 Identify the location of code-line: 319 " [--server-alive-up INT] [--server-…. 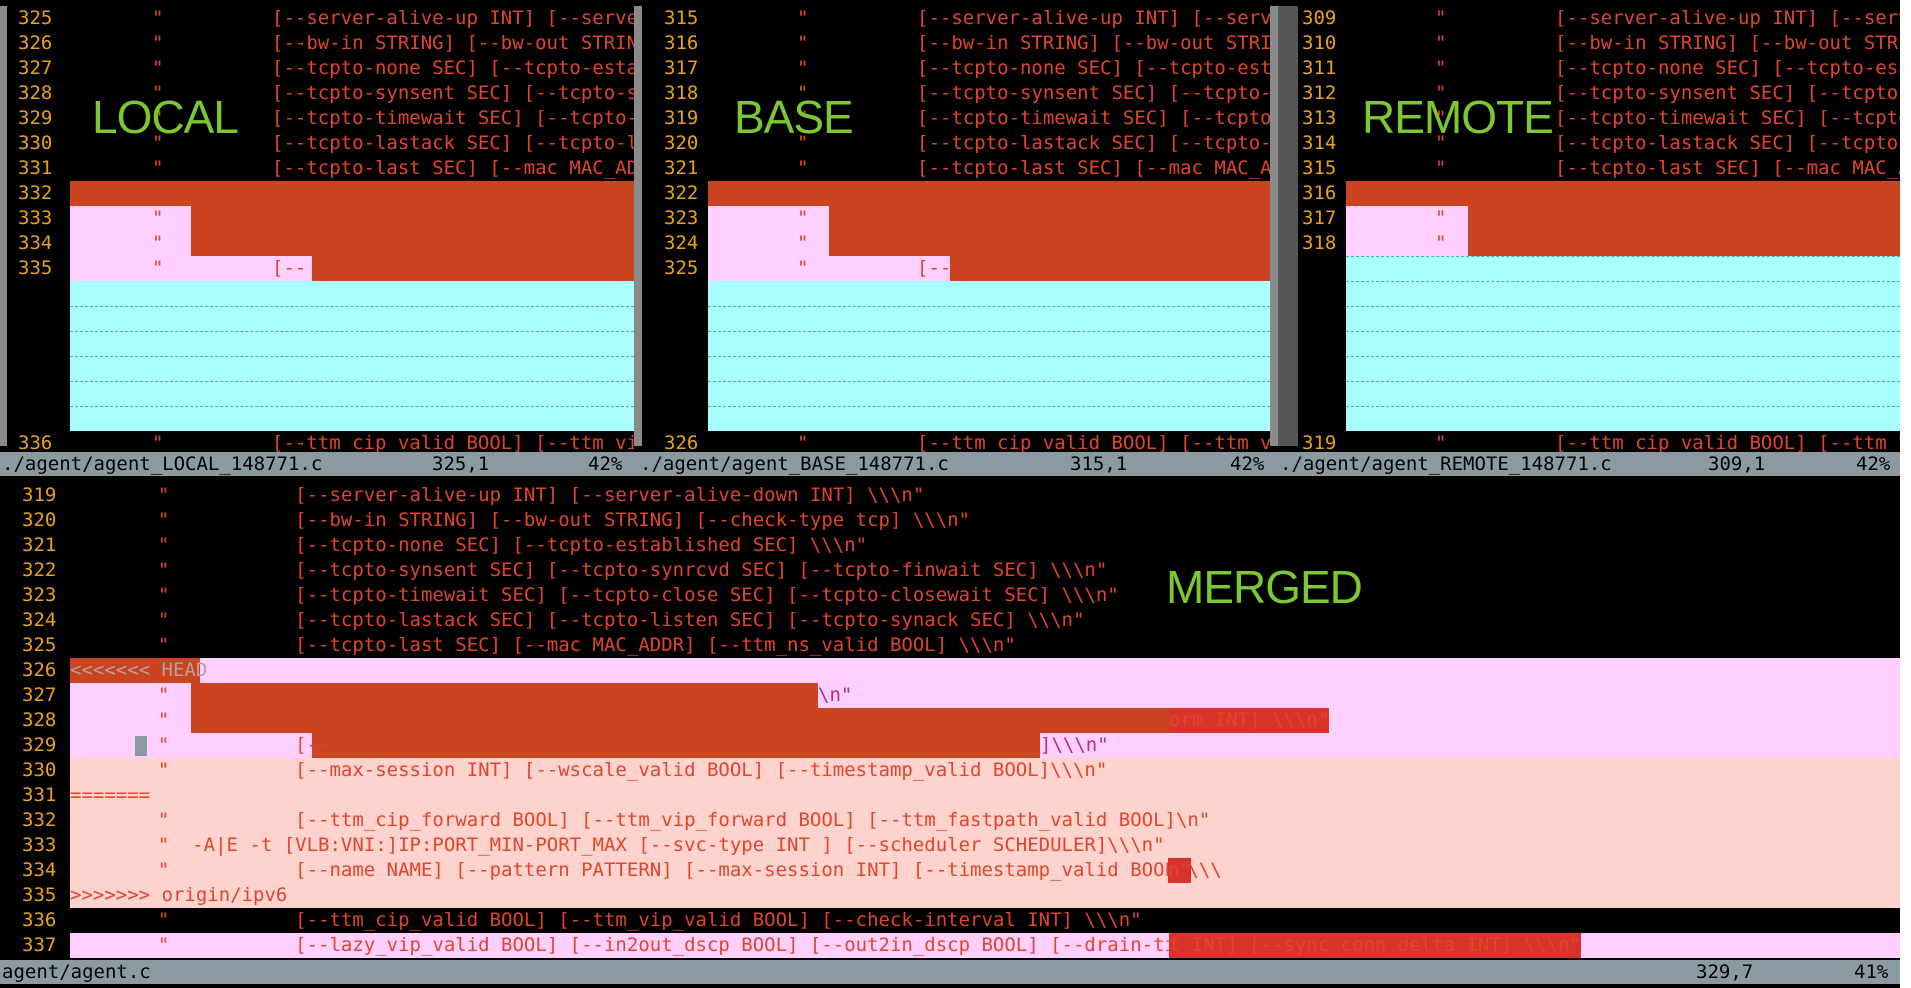
(950, 495).